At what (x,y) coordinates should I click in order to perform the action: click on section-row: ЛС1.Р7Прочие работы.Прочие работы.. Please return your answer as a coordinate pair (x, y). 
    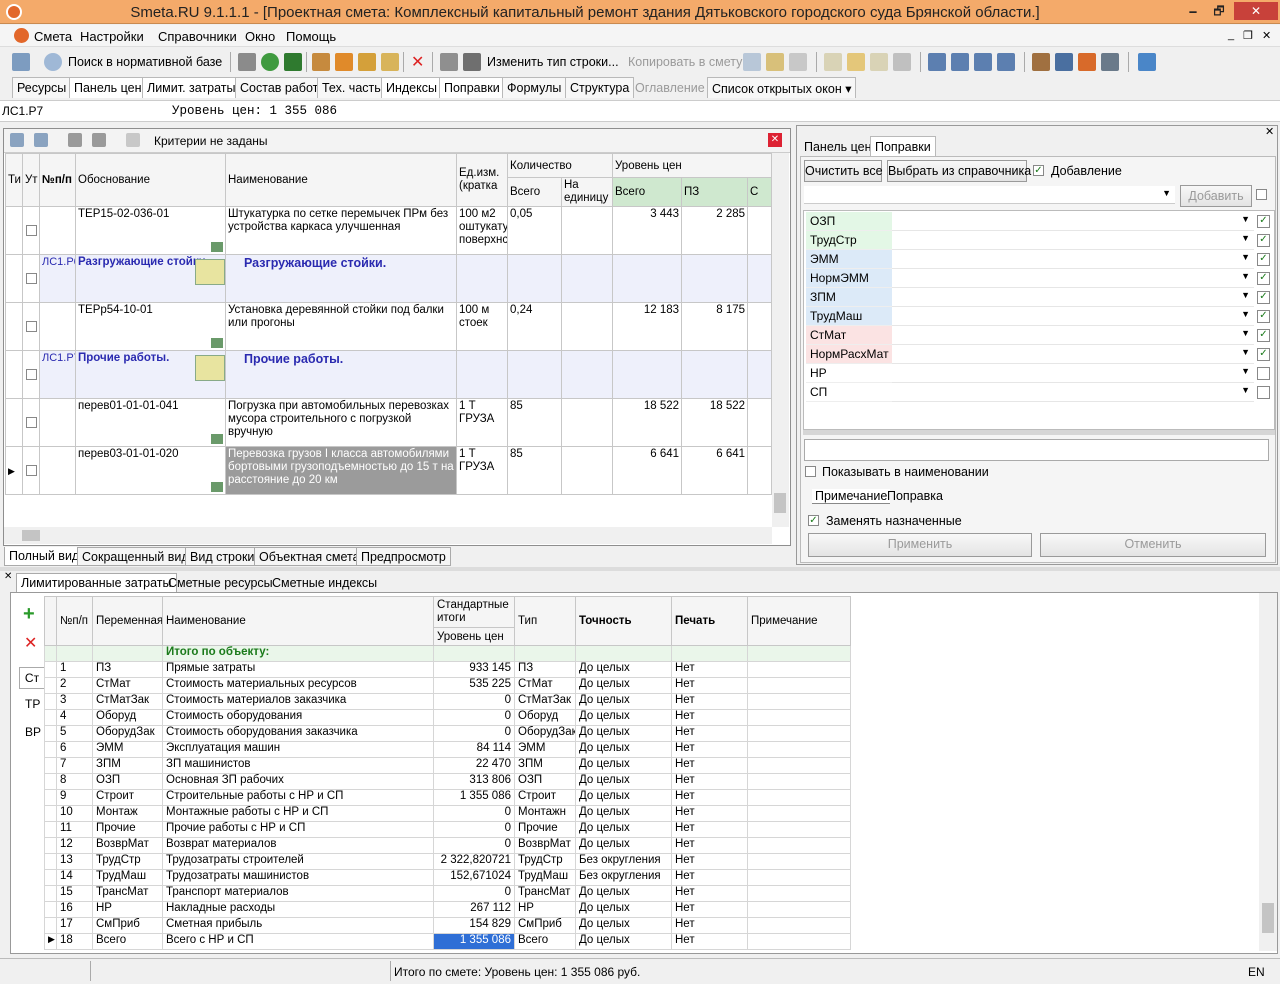
    Looking at the image, I should click on (389, 374).